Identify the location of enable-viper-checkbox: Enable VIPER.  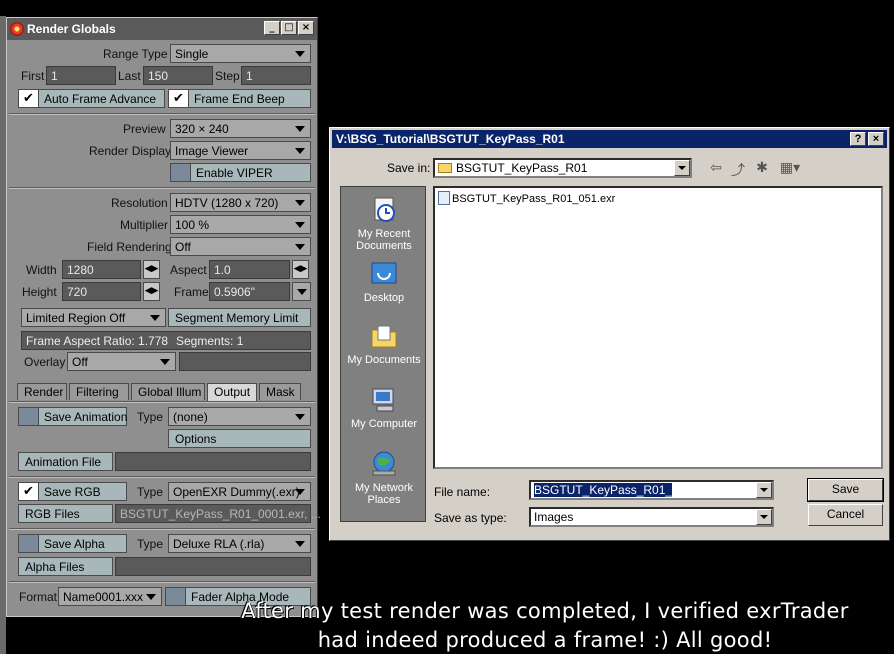
(240, 172).